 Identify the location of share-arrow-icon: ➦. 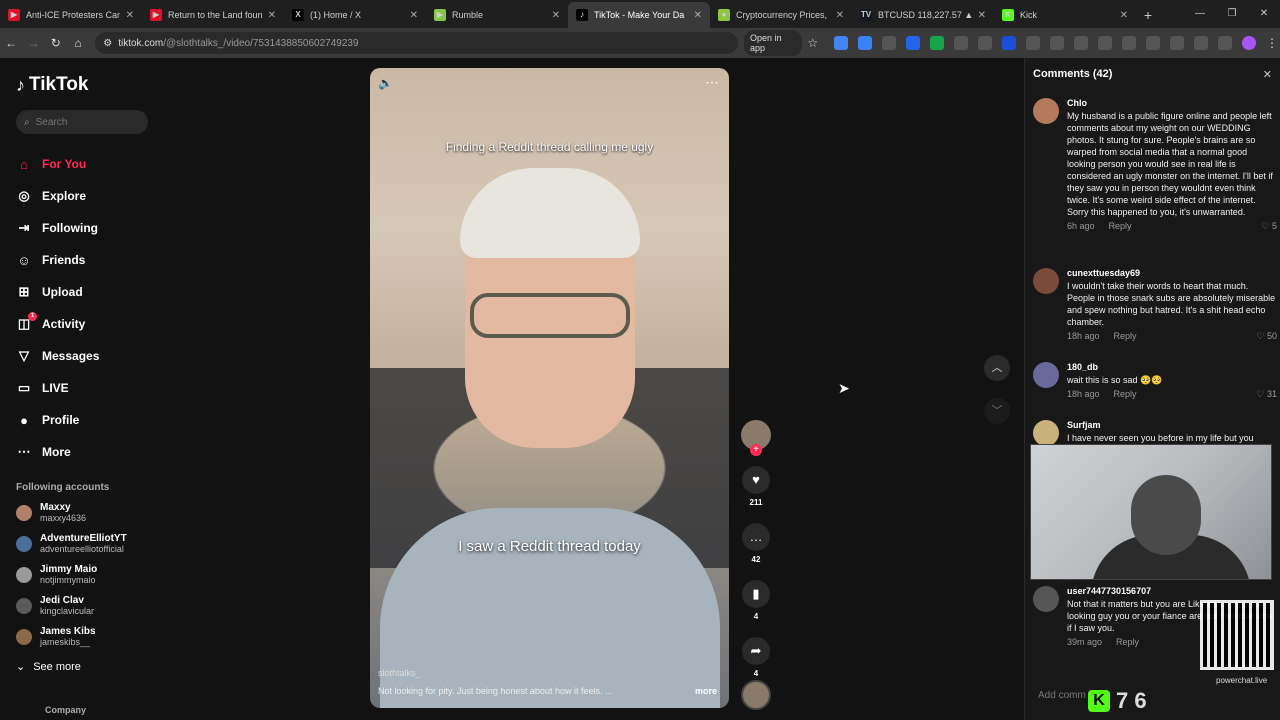
(756, 651).